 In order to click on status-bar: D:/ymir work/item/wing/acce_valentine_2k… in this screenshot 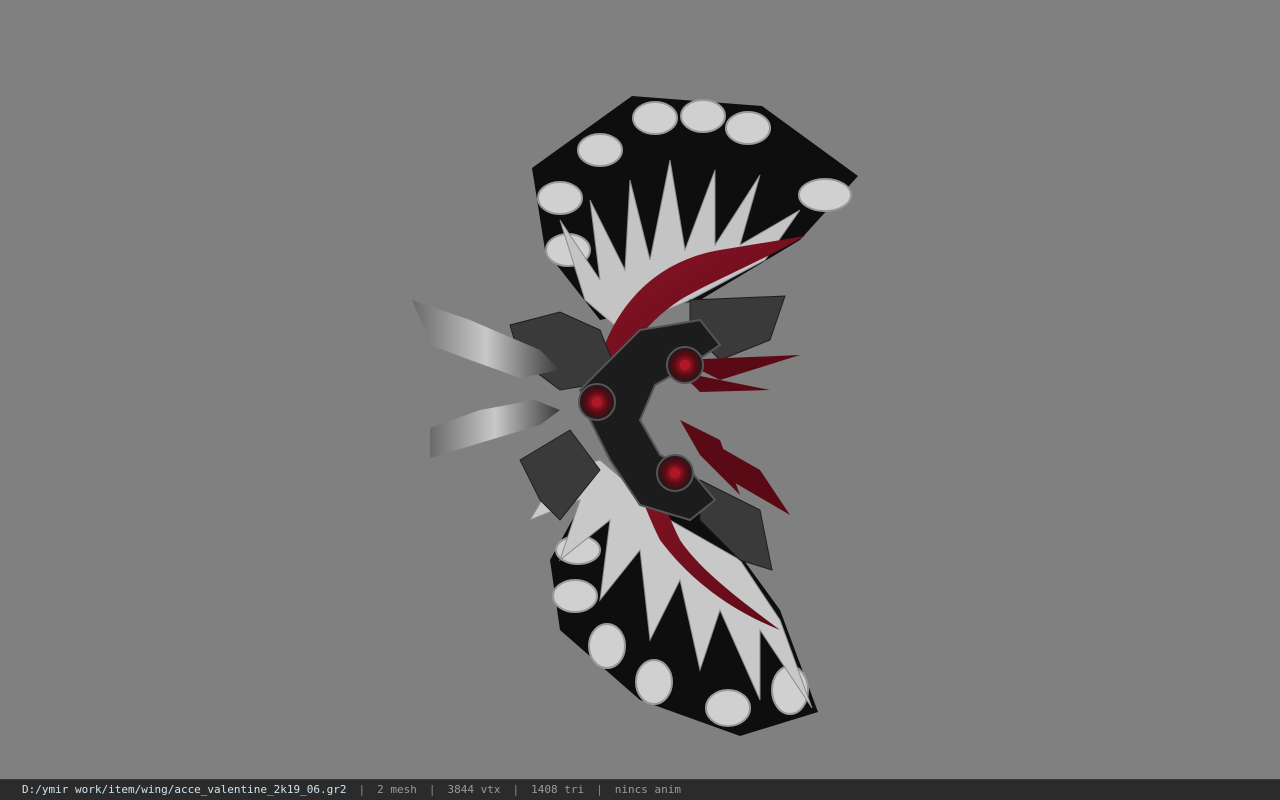, I will do `click(640, 789)`.